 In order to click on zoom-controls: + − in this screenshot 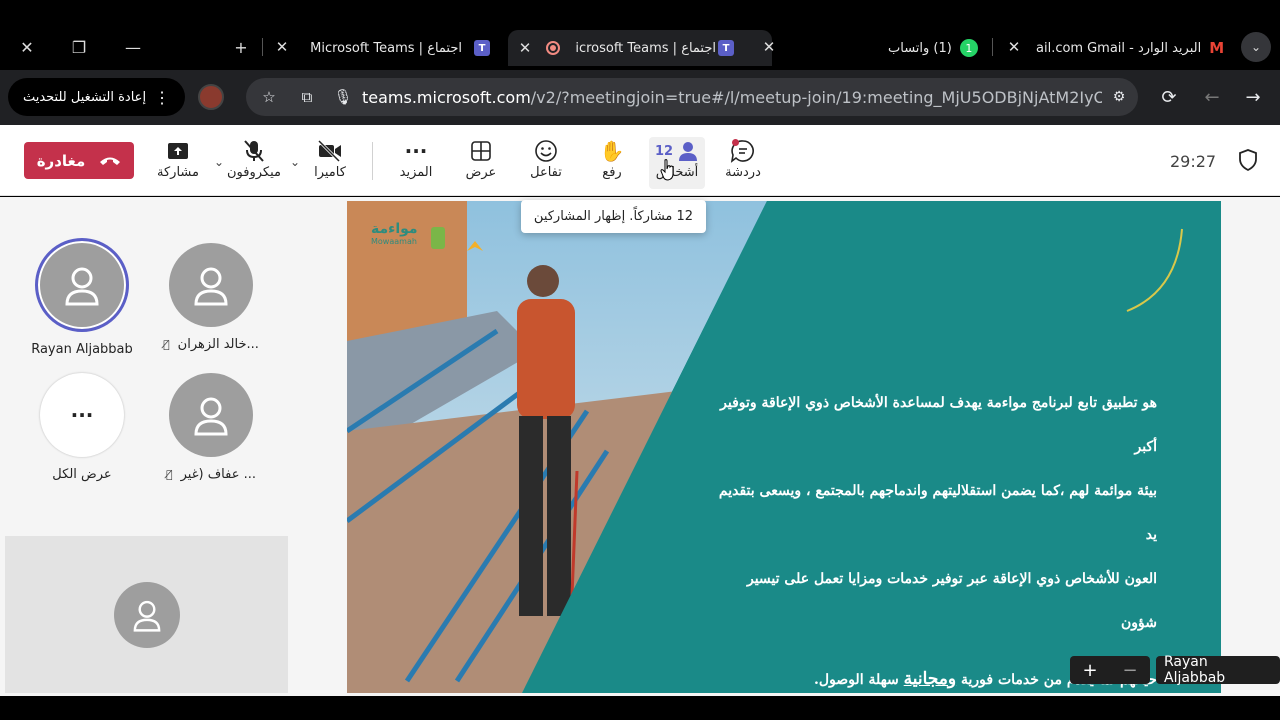, I will do `click(1110, 670)`.